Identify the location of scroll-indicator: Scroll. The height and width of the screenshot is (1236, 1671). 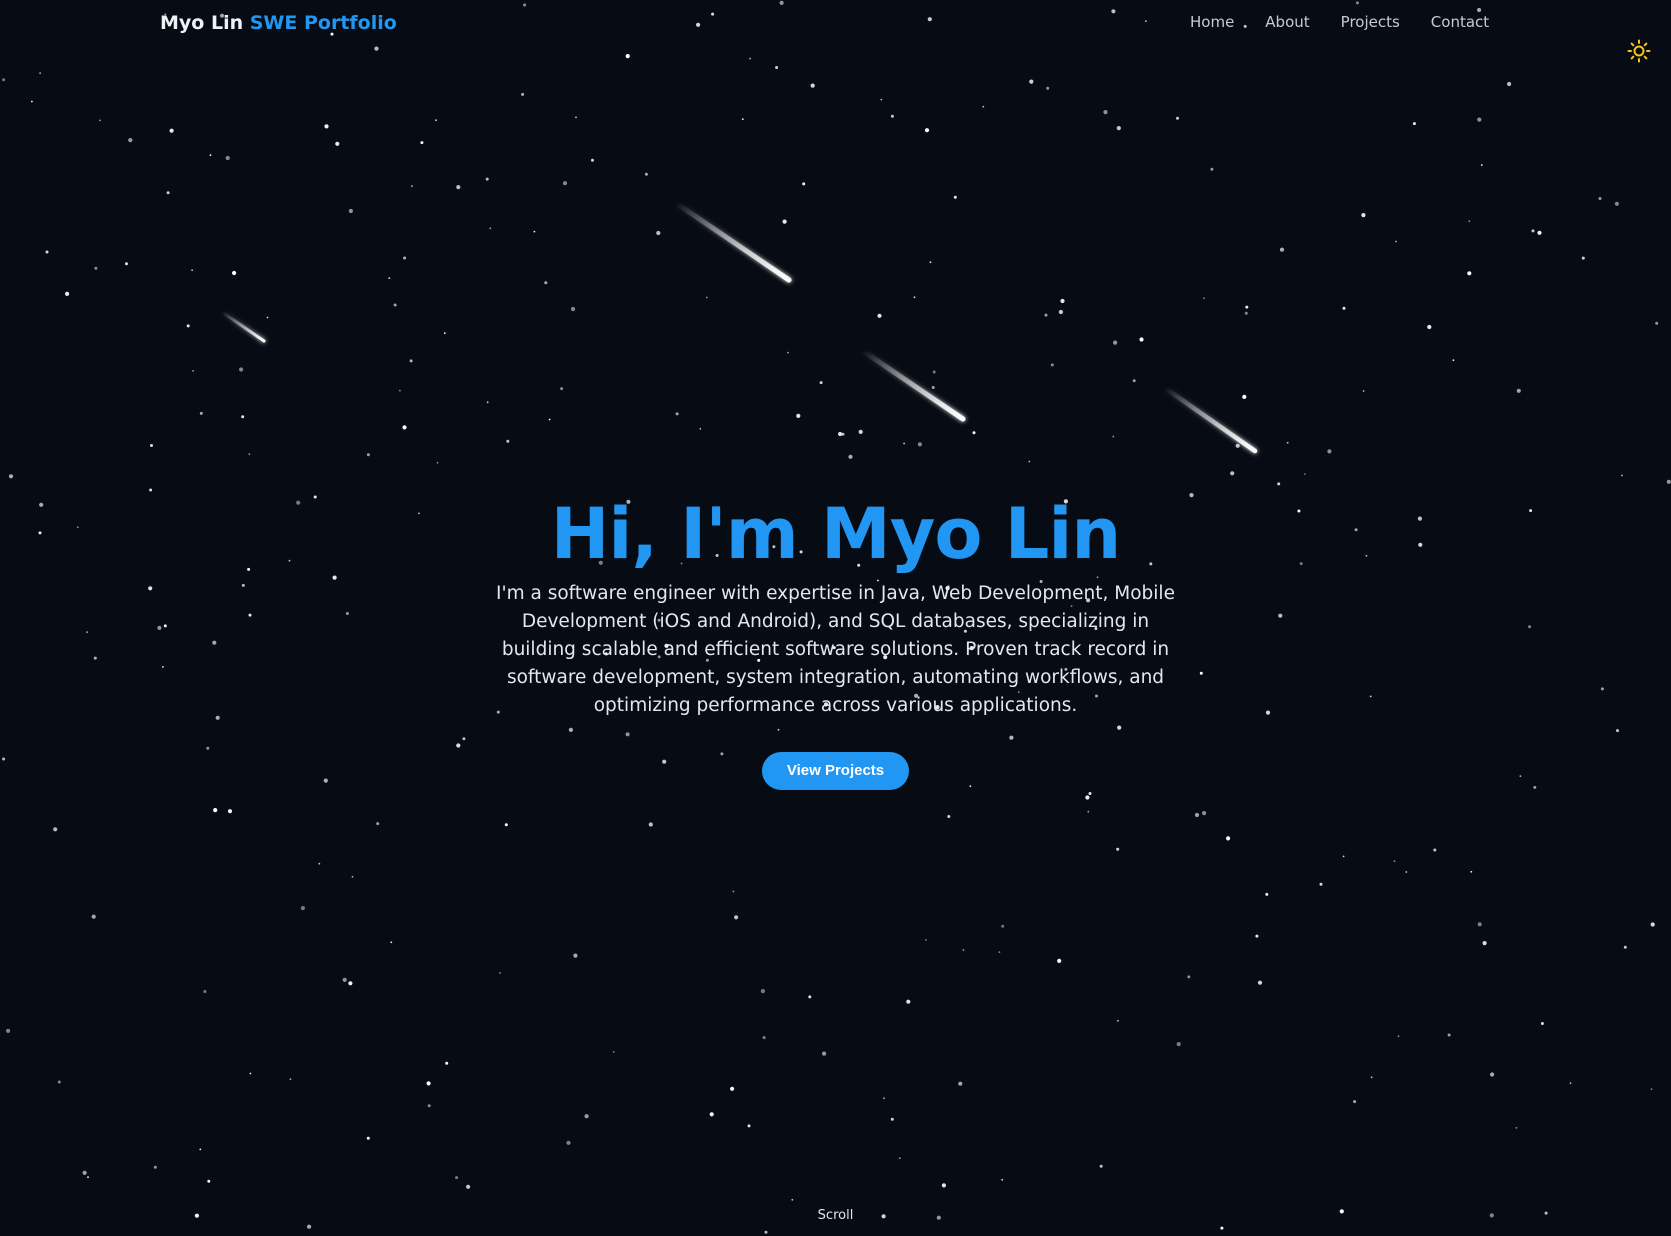
(835, 1215).